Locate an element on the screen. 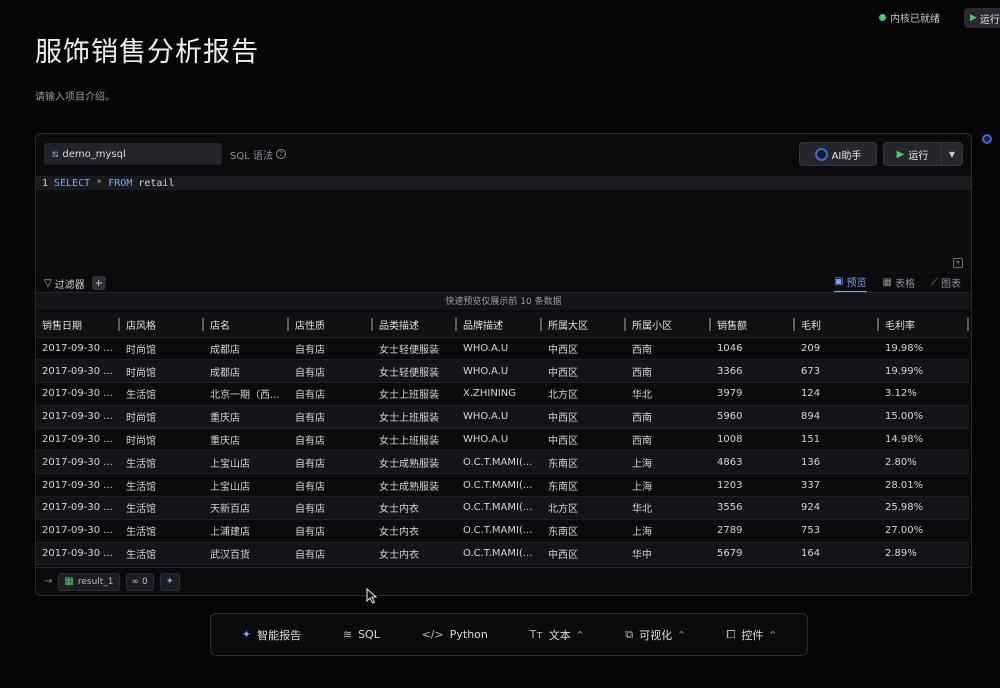  project-intro: 请输入项目介绍。 is located at coordinates (75, 95).